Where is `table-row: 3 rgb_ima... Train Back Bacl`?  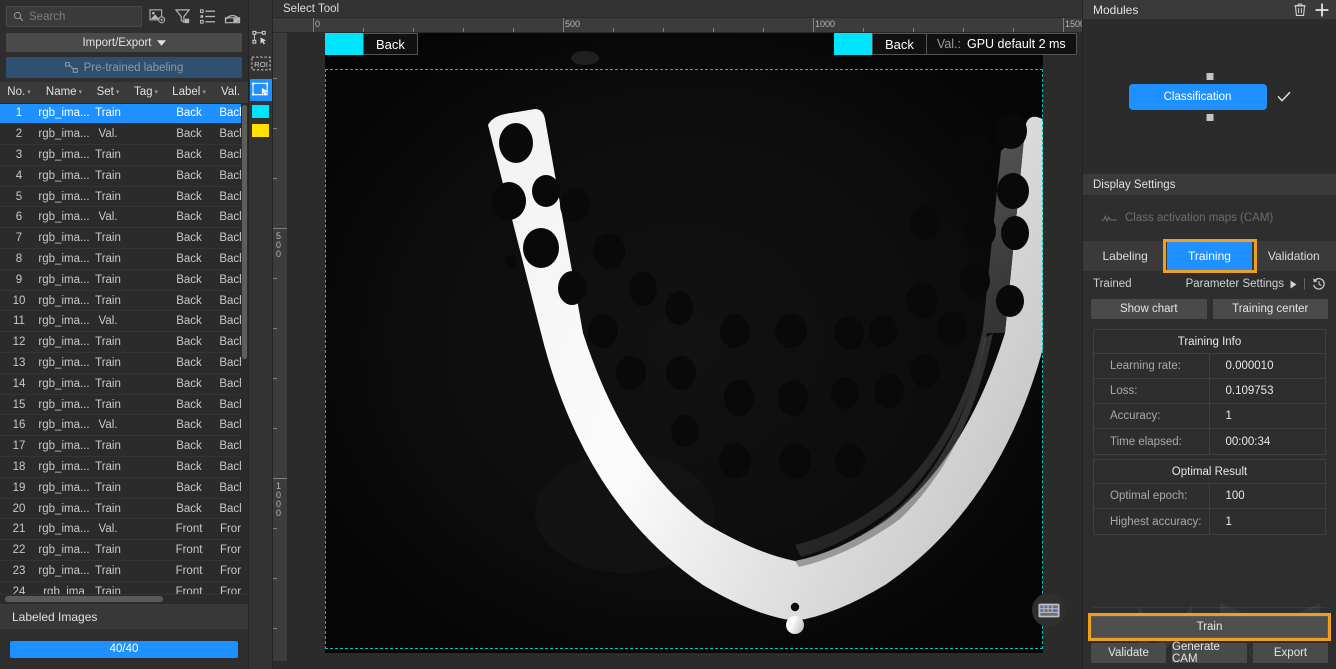 table-row: 3 rgb_ima... Train Back Bacl is located at coordinates (124, 155).